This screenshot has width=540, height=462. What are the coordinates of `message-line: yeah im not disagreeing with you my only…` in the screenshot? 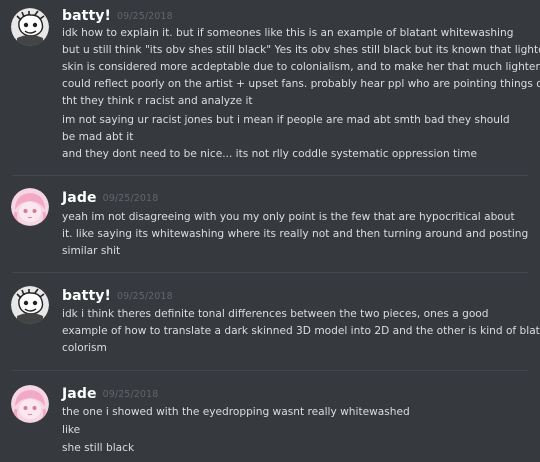 It's located at (288, 217).